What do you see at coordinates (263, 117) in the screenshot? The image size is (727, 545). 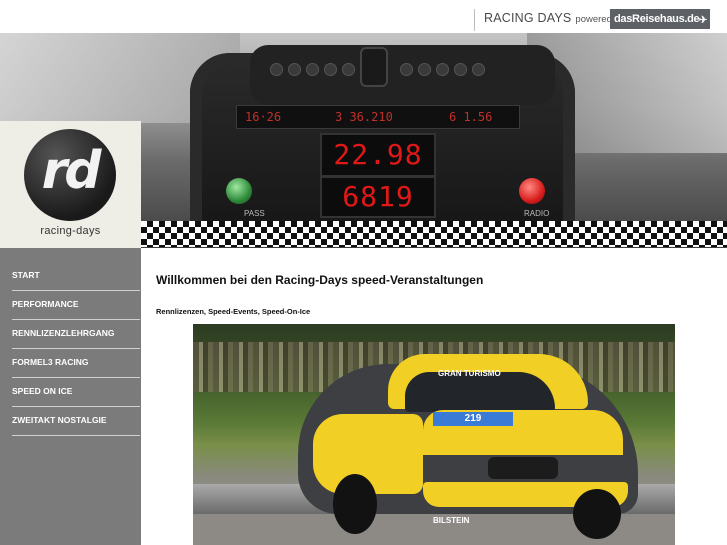 I see `strip-left-value: 16·26` at bounding box center [263, 117].